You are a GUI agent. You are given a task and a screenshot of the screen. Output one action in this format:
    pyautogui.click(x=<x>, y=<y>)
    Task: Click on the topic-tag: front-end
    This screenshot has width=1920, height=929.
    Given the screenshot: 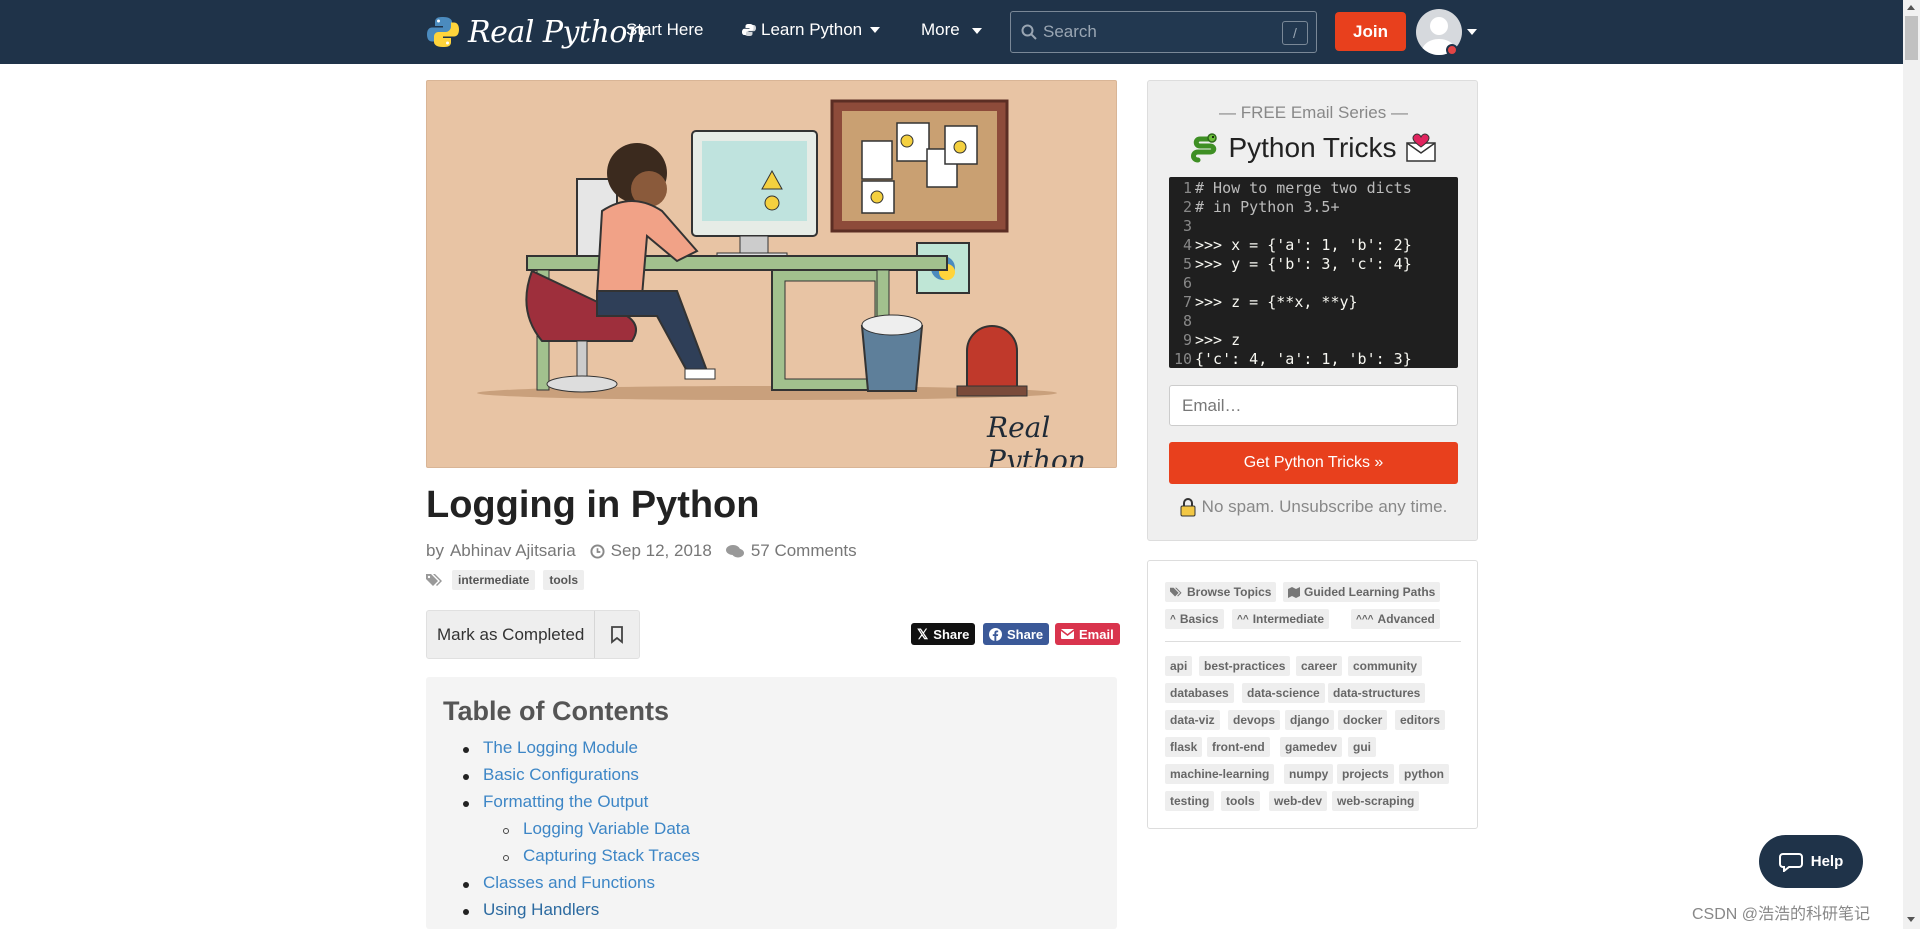 What is the action you would take?
    pyautogui.click(x=1238, y=747)
    